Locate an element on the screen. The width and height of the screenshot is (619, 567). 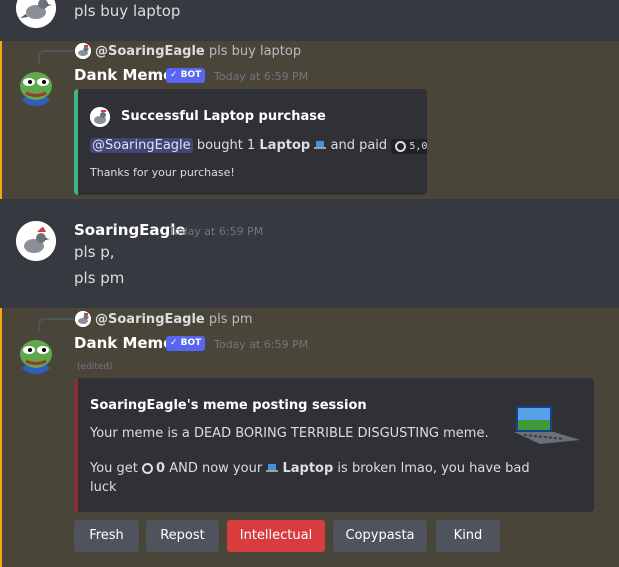
embed-title: SoaringEagle's meme posting session is located at coordinates (228, 405).